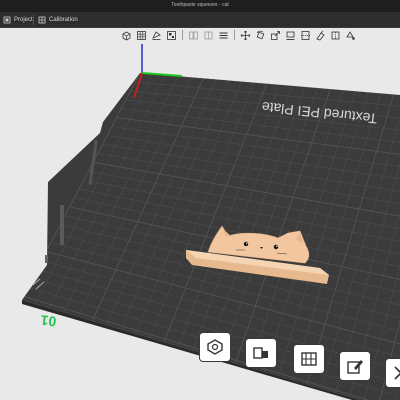 This screenshot has width=400, height=400. I want to click on close-plate-button, so click(392, 373).